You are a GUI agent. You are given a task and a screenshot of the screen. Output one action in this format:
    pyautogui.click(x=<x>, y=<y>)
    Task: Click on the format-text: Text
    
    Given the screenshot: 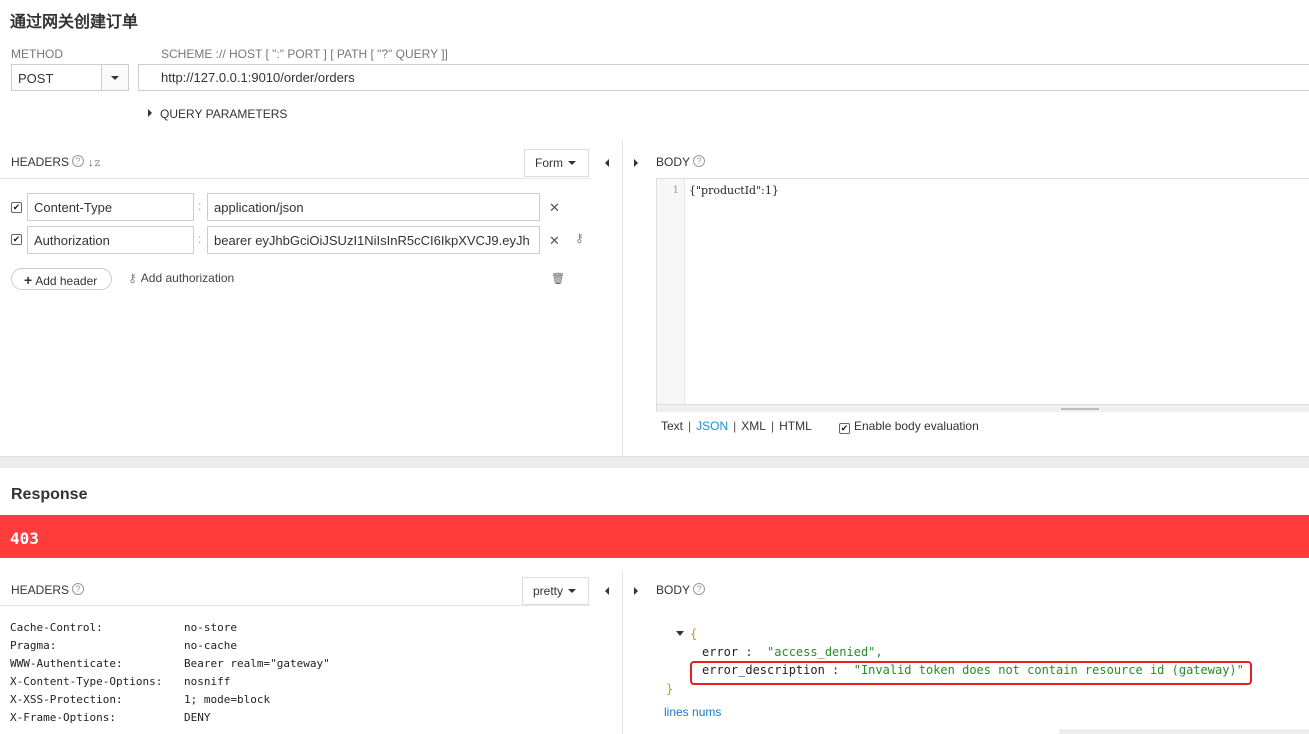 What is the action you would take?
    pyautogui.click(x=672, y=426)
    